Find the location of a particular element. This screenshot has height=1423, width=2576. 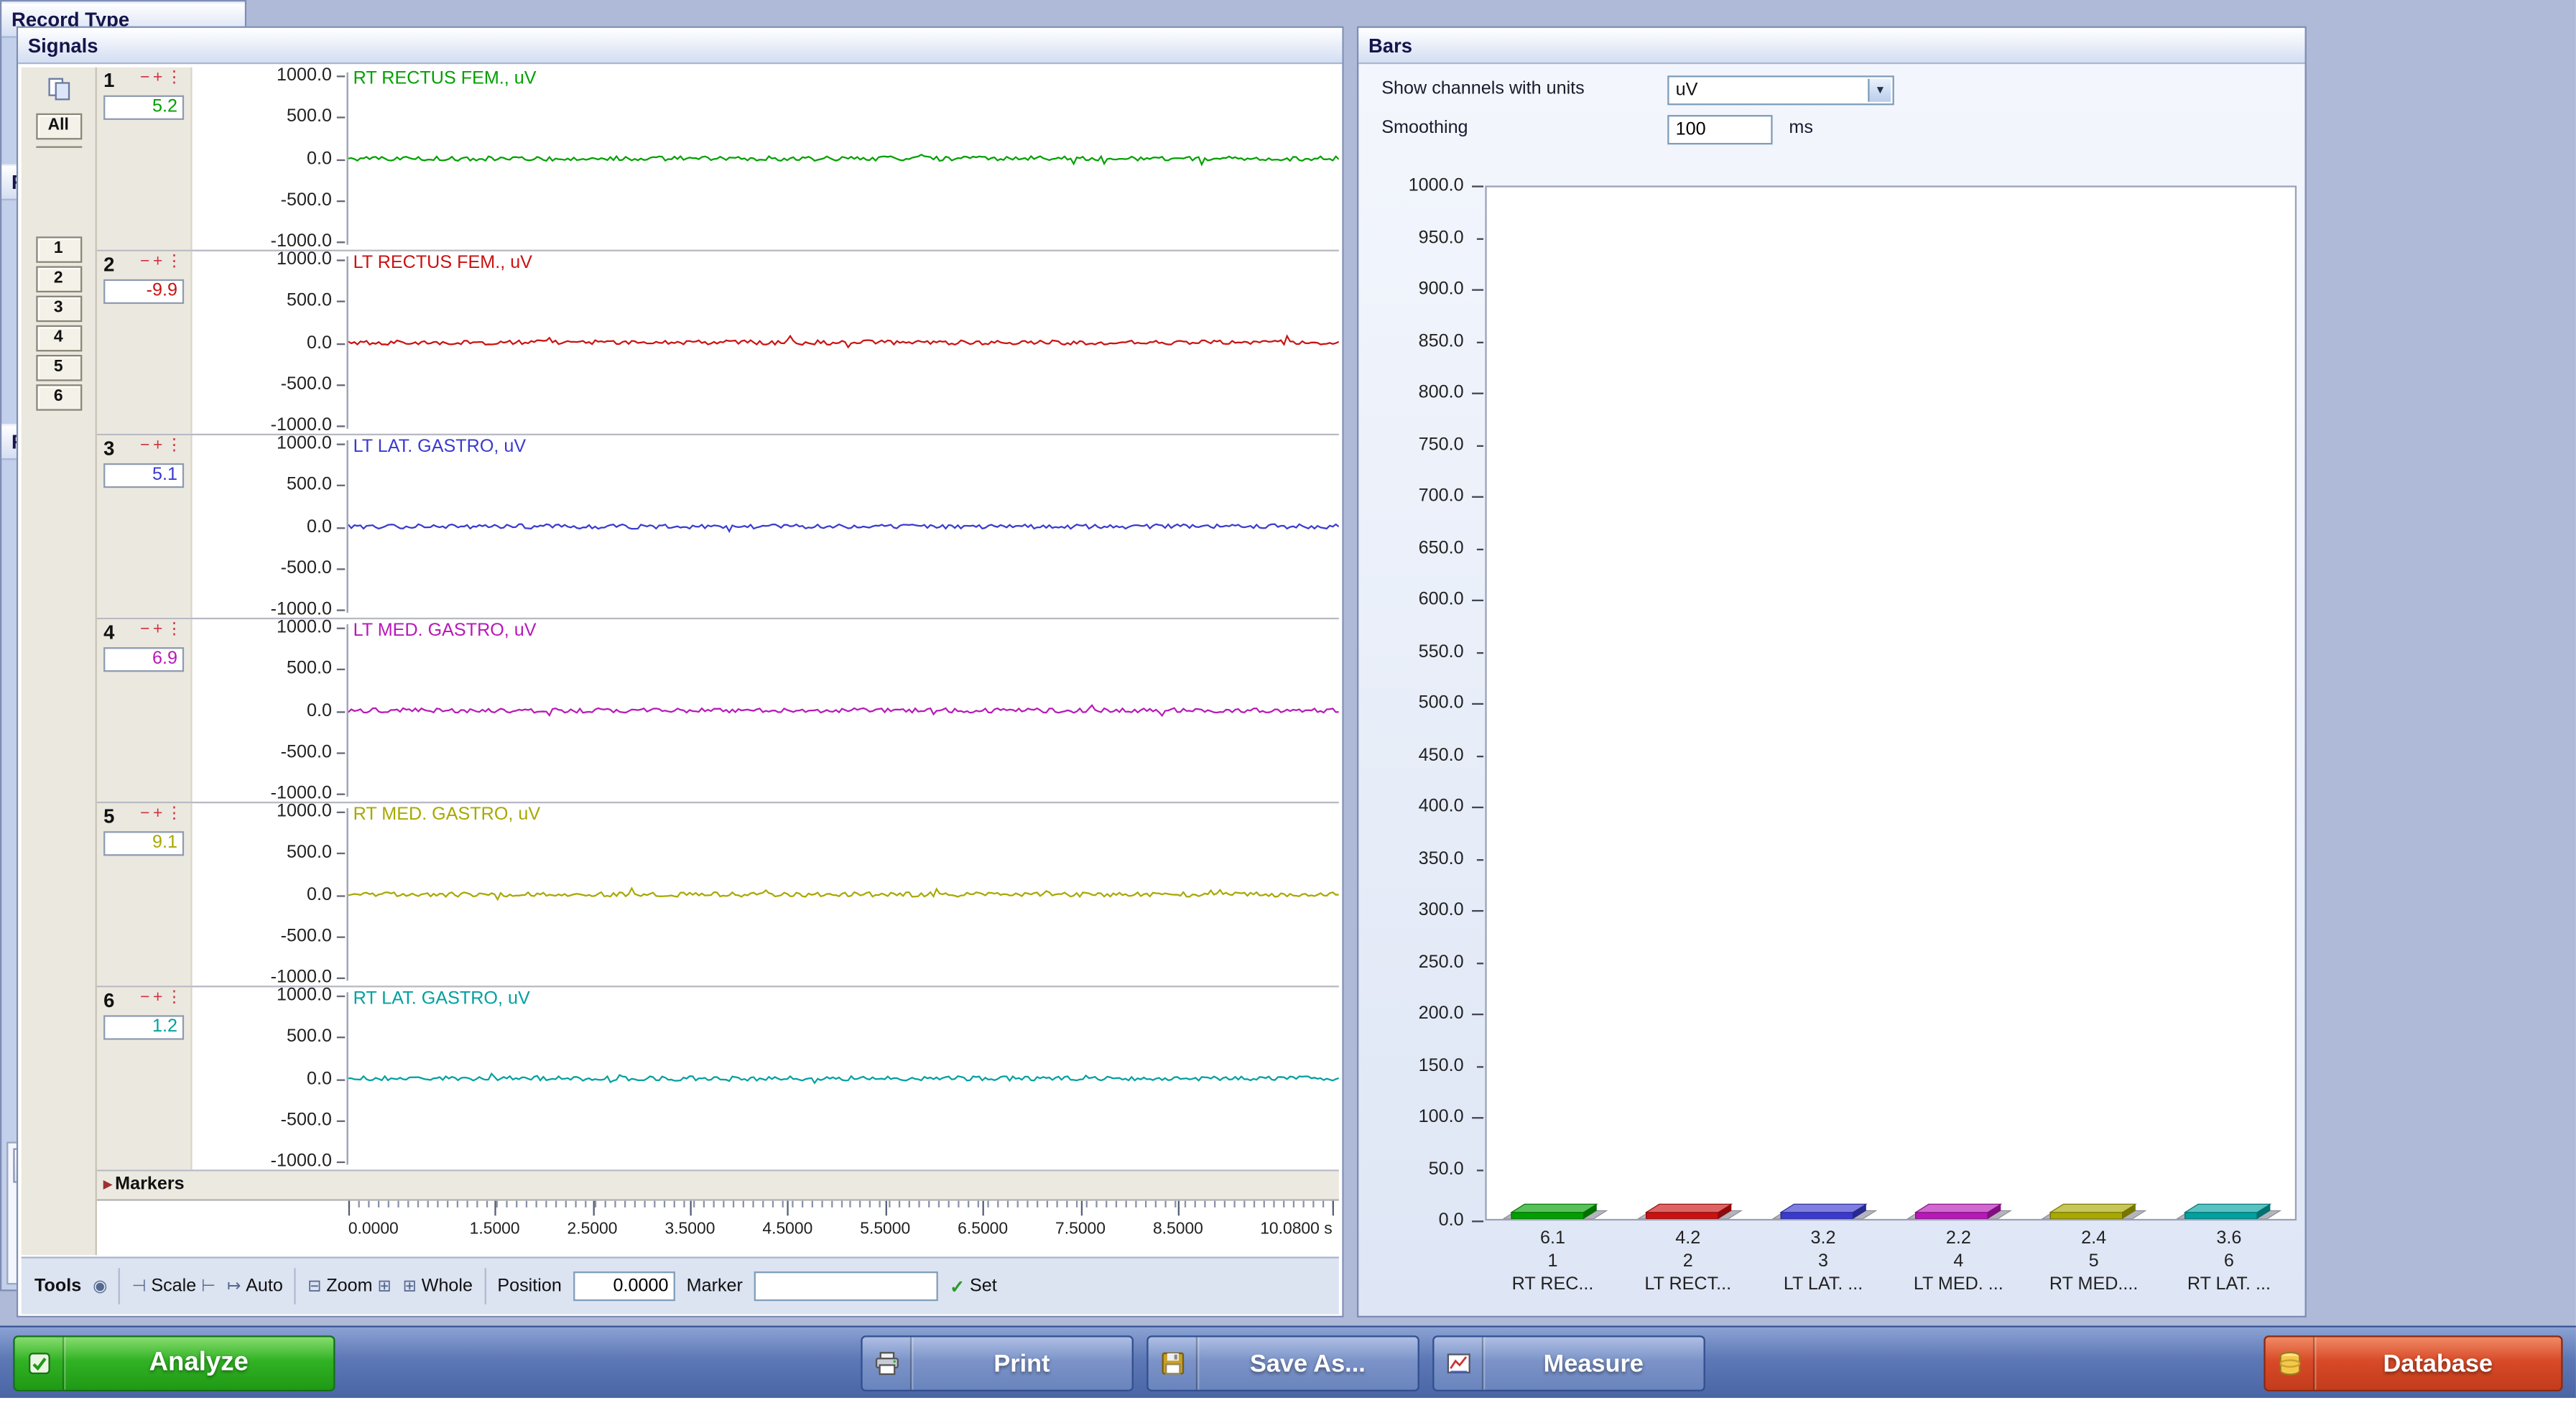

units-dropdown: uV ▾ is located at coordinates (1780, 90).